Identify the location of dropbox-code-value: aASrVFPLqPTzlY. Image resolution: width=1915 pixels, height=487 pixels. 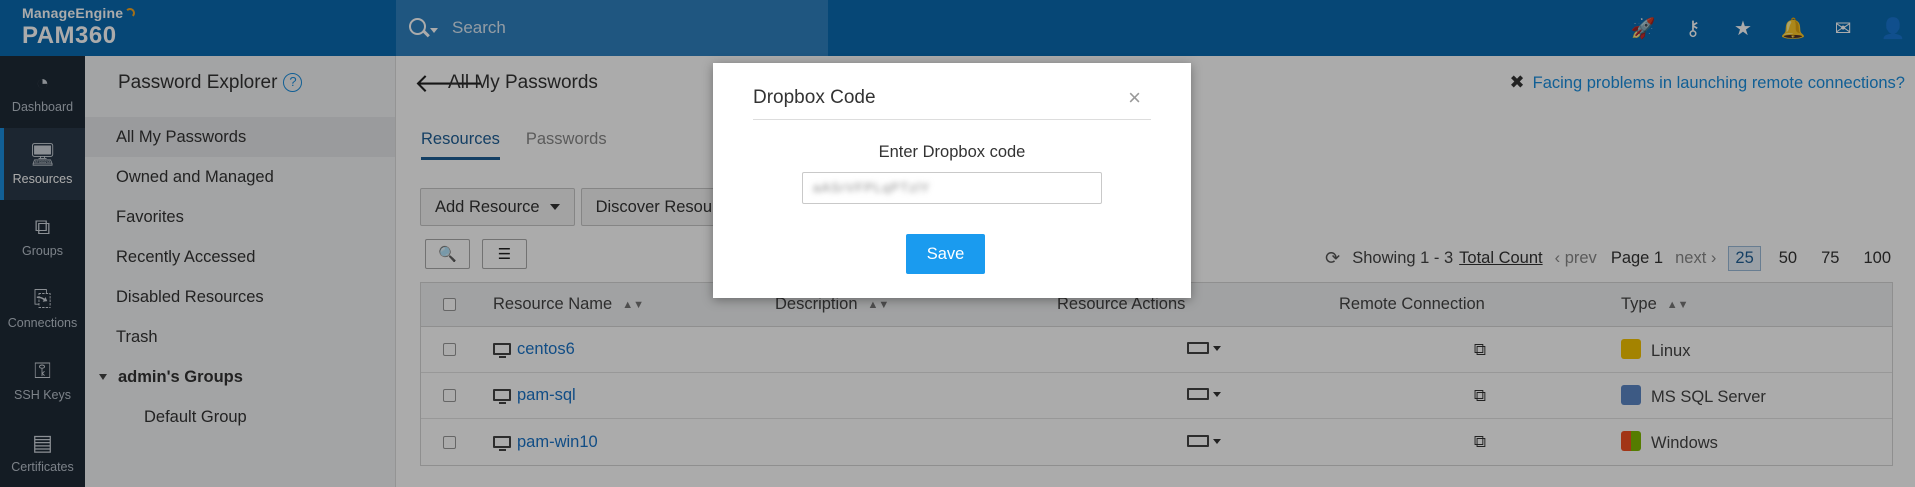
(872, 187).